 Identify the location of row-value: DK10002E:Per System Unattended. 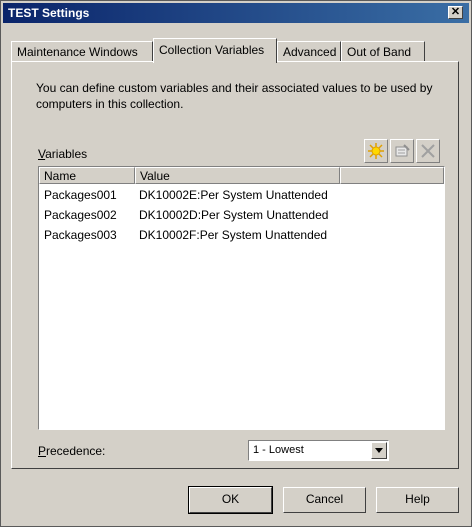
(233, 195).